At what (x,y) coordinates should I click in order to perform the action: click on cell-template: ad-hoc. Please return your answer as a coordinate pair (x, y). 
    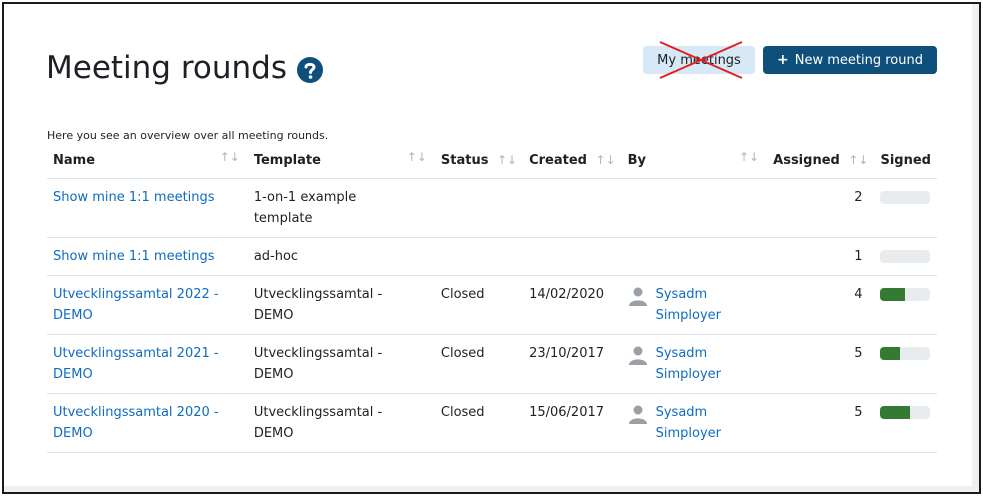
    Looking at the image, I should click on (341, 256).